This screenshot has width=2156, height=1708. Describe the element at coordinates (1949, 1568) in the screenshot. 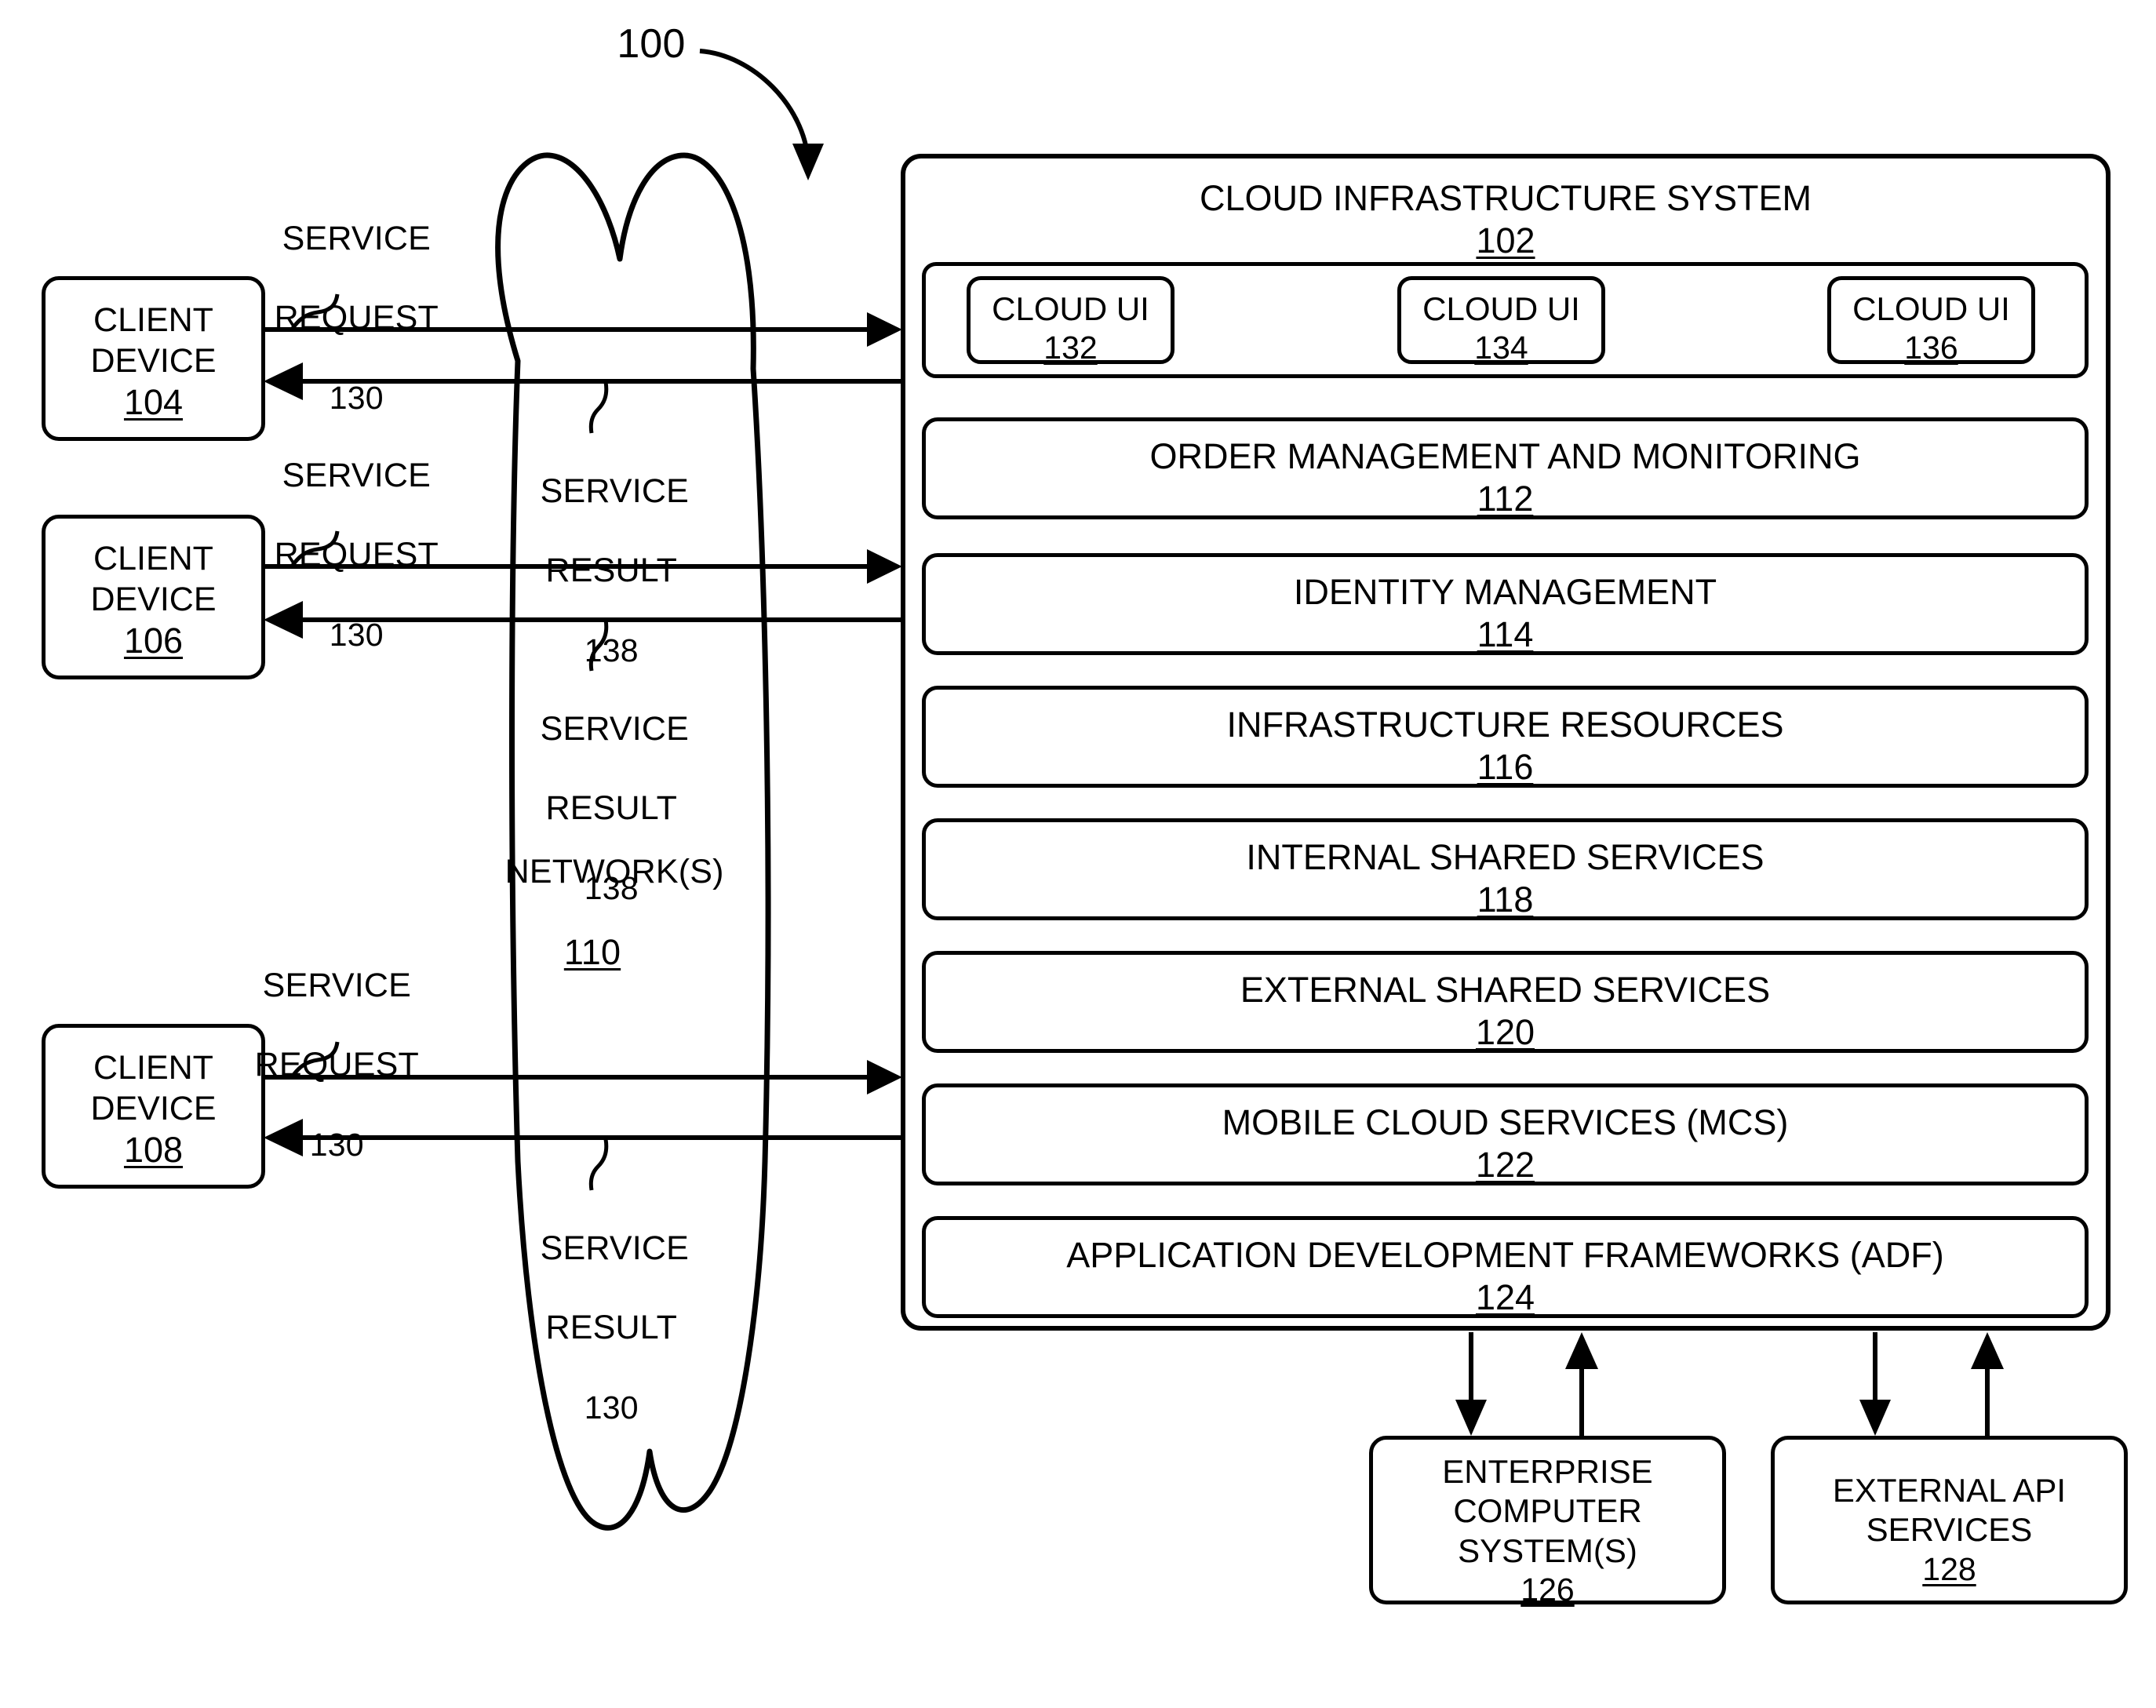

I see `eas-number: 128` at that location.